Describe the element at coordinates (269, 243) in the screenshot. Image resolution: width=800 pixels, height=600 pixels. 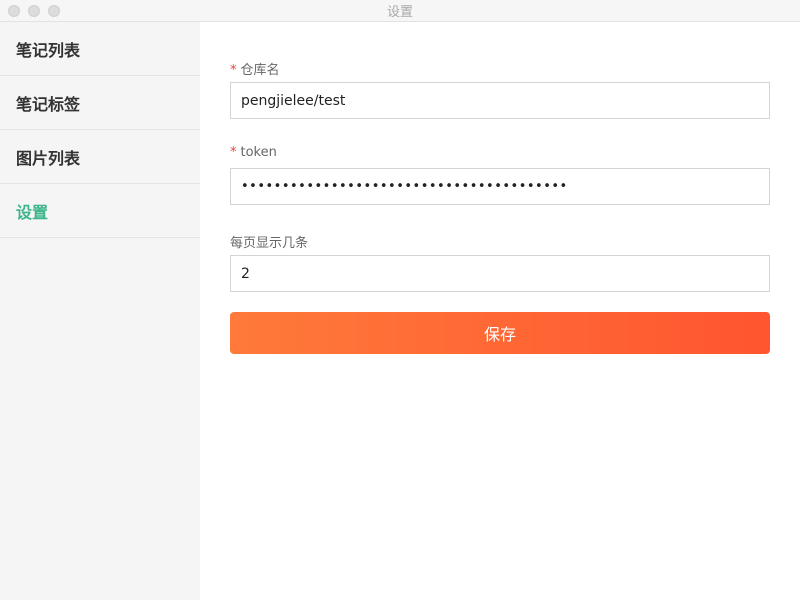
I see `page-size-label: 每页显示几条` at that location.